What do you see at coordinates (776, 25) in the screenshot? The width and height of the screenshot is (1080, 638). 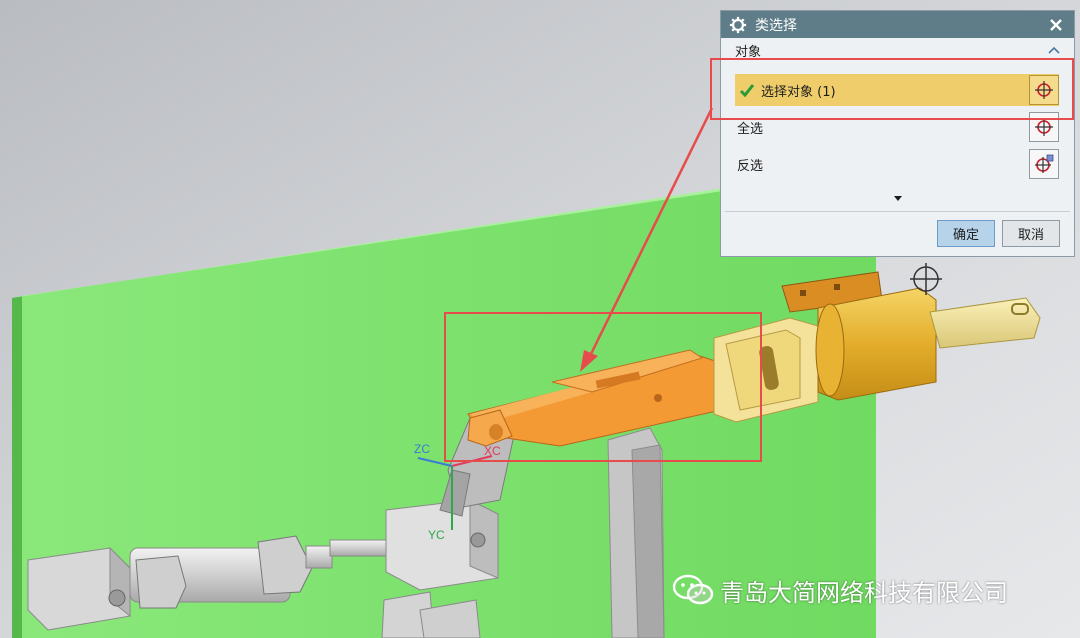 I see `dialog-title: 类选择` at bounding box center [776, 25].